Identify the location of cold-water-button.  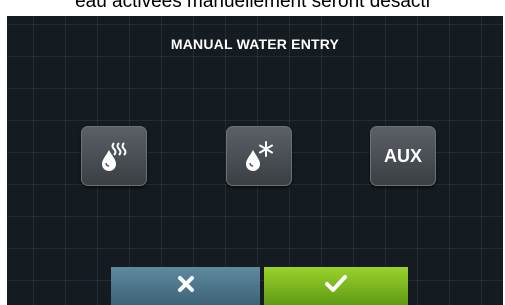
(259, 156).